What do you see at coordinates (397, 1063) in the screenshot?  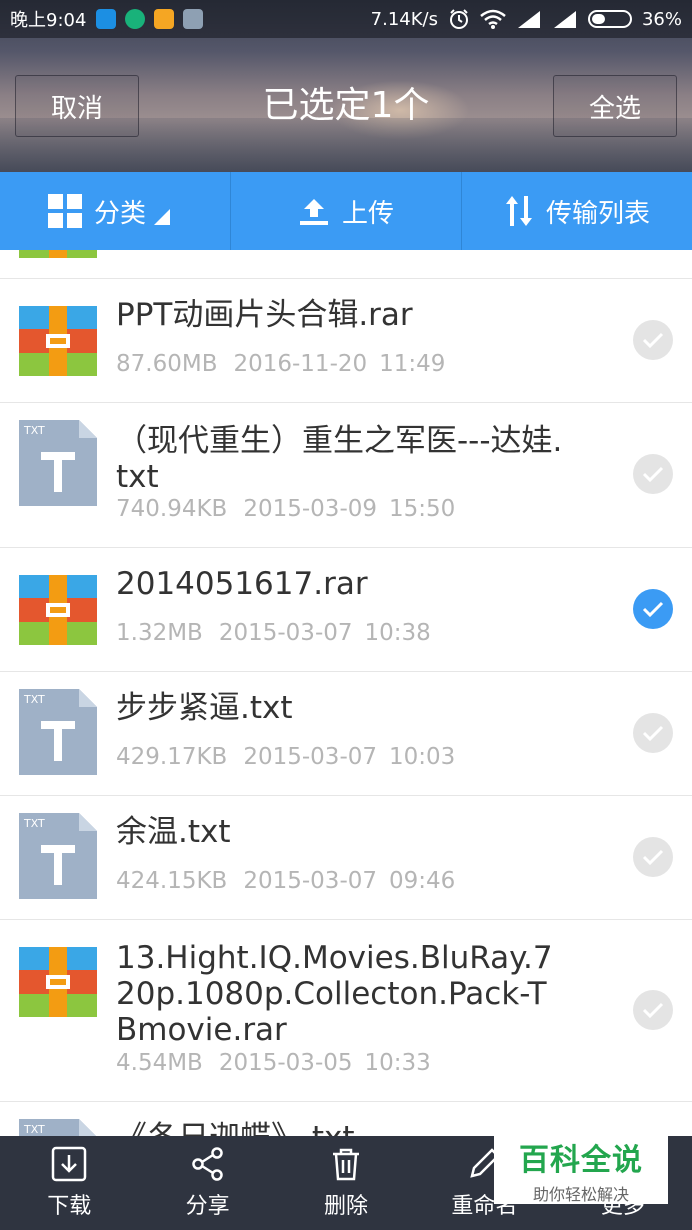 I see `file-time: 10:33` at bounding box center [397, 1063].